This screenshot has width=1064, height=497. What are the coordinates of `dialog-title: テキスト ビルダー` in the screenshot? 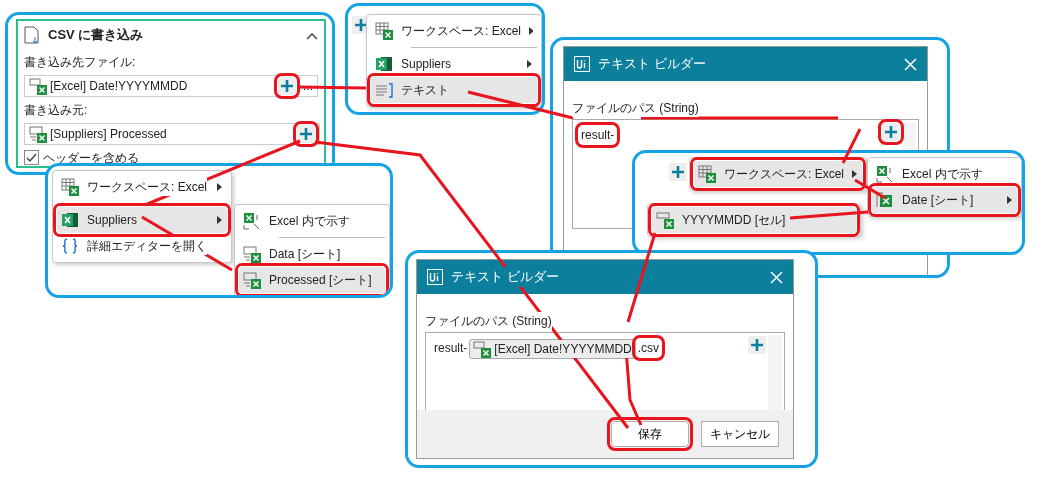 It's located at (505, 277).